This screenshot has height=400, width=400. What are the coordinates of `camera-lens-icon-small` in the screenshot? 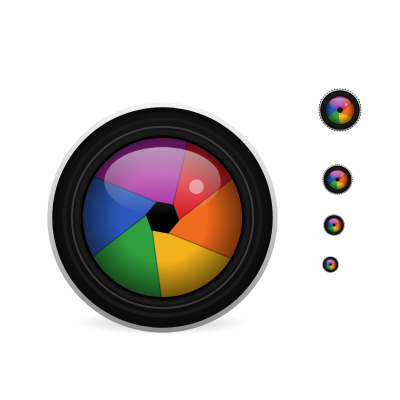 It's located at (337, 179).